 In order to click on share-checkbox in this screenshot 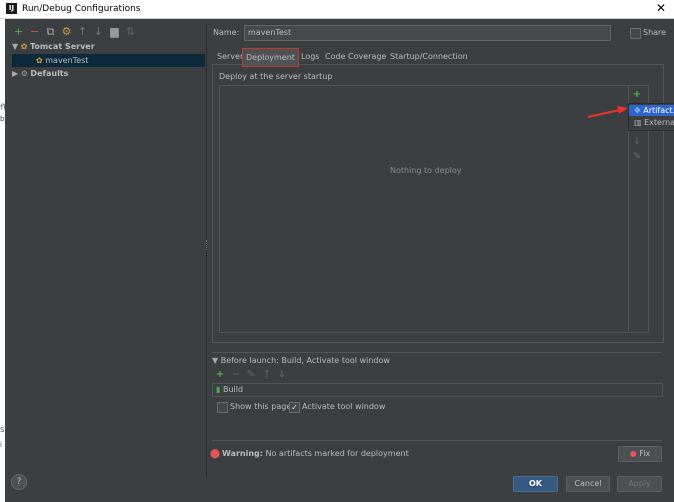, I will do `click(635, 33)`.